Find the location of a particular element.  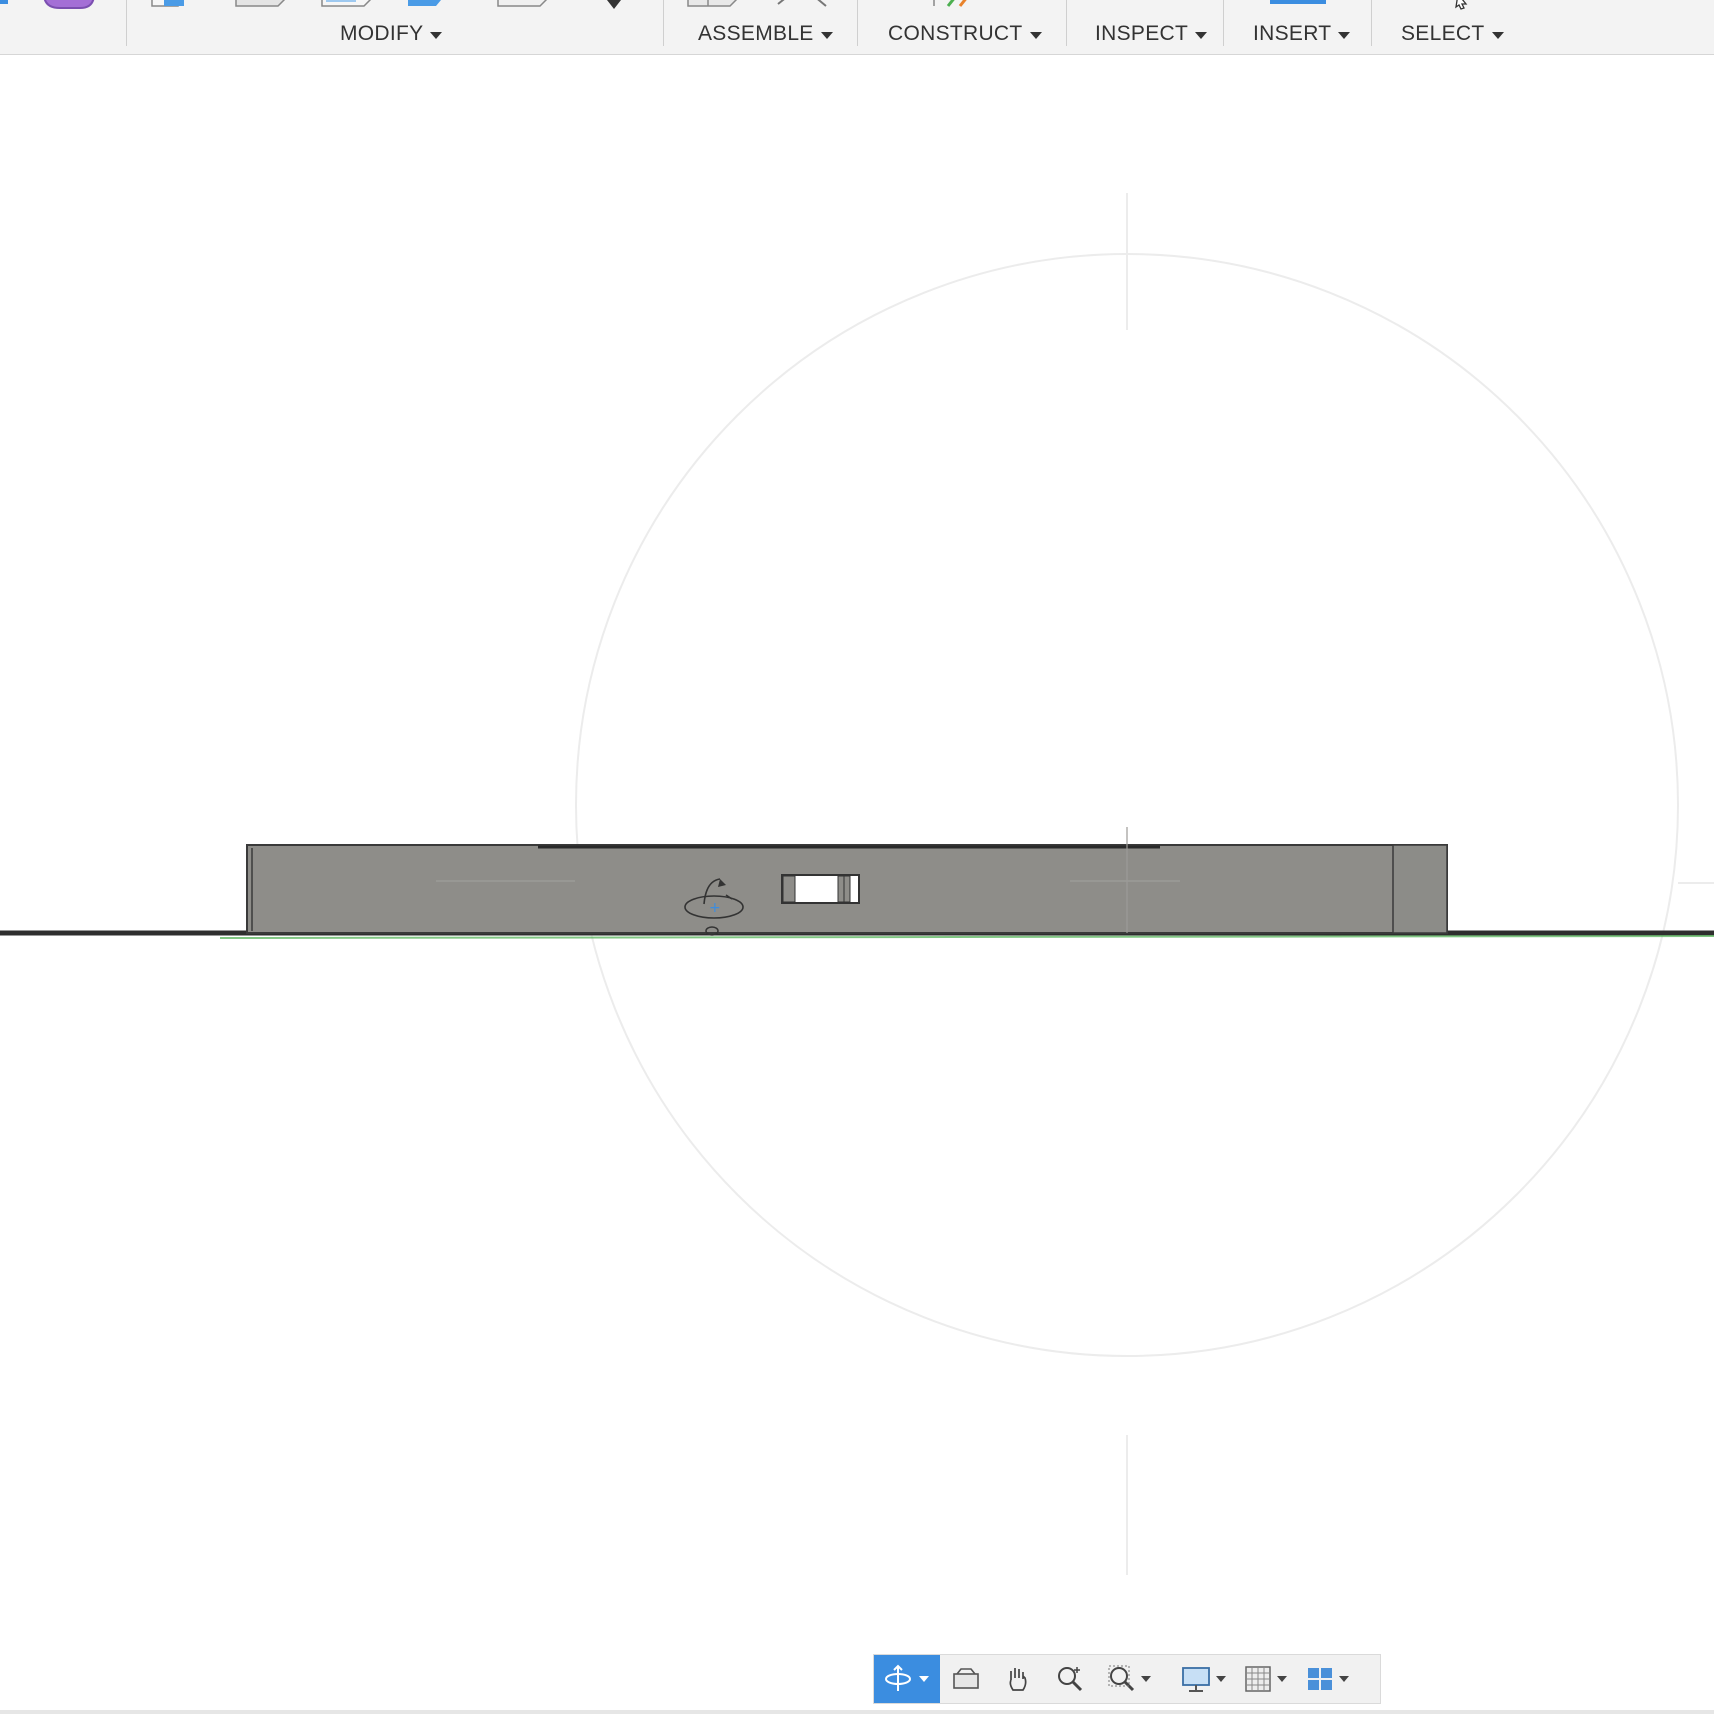

navigation-toolbar is located at coordinates (1127, 1679).